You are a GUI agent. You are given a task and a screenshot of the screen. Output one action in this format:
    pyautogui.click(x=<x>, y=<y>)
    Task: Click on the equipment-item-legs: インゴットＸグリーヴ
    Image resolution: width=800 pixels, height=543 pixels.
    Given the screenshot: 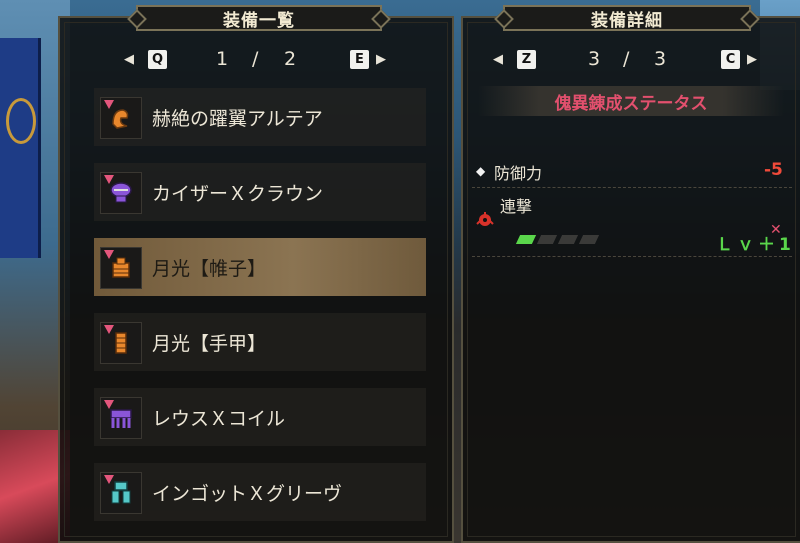 What is the action you would take?
    pyautogui.click(x=260, y=492)
    